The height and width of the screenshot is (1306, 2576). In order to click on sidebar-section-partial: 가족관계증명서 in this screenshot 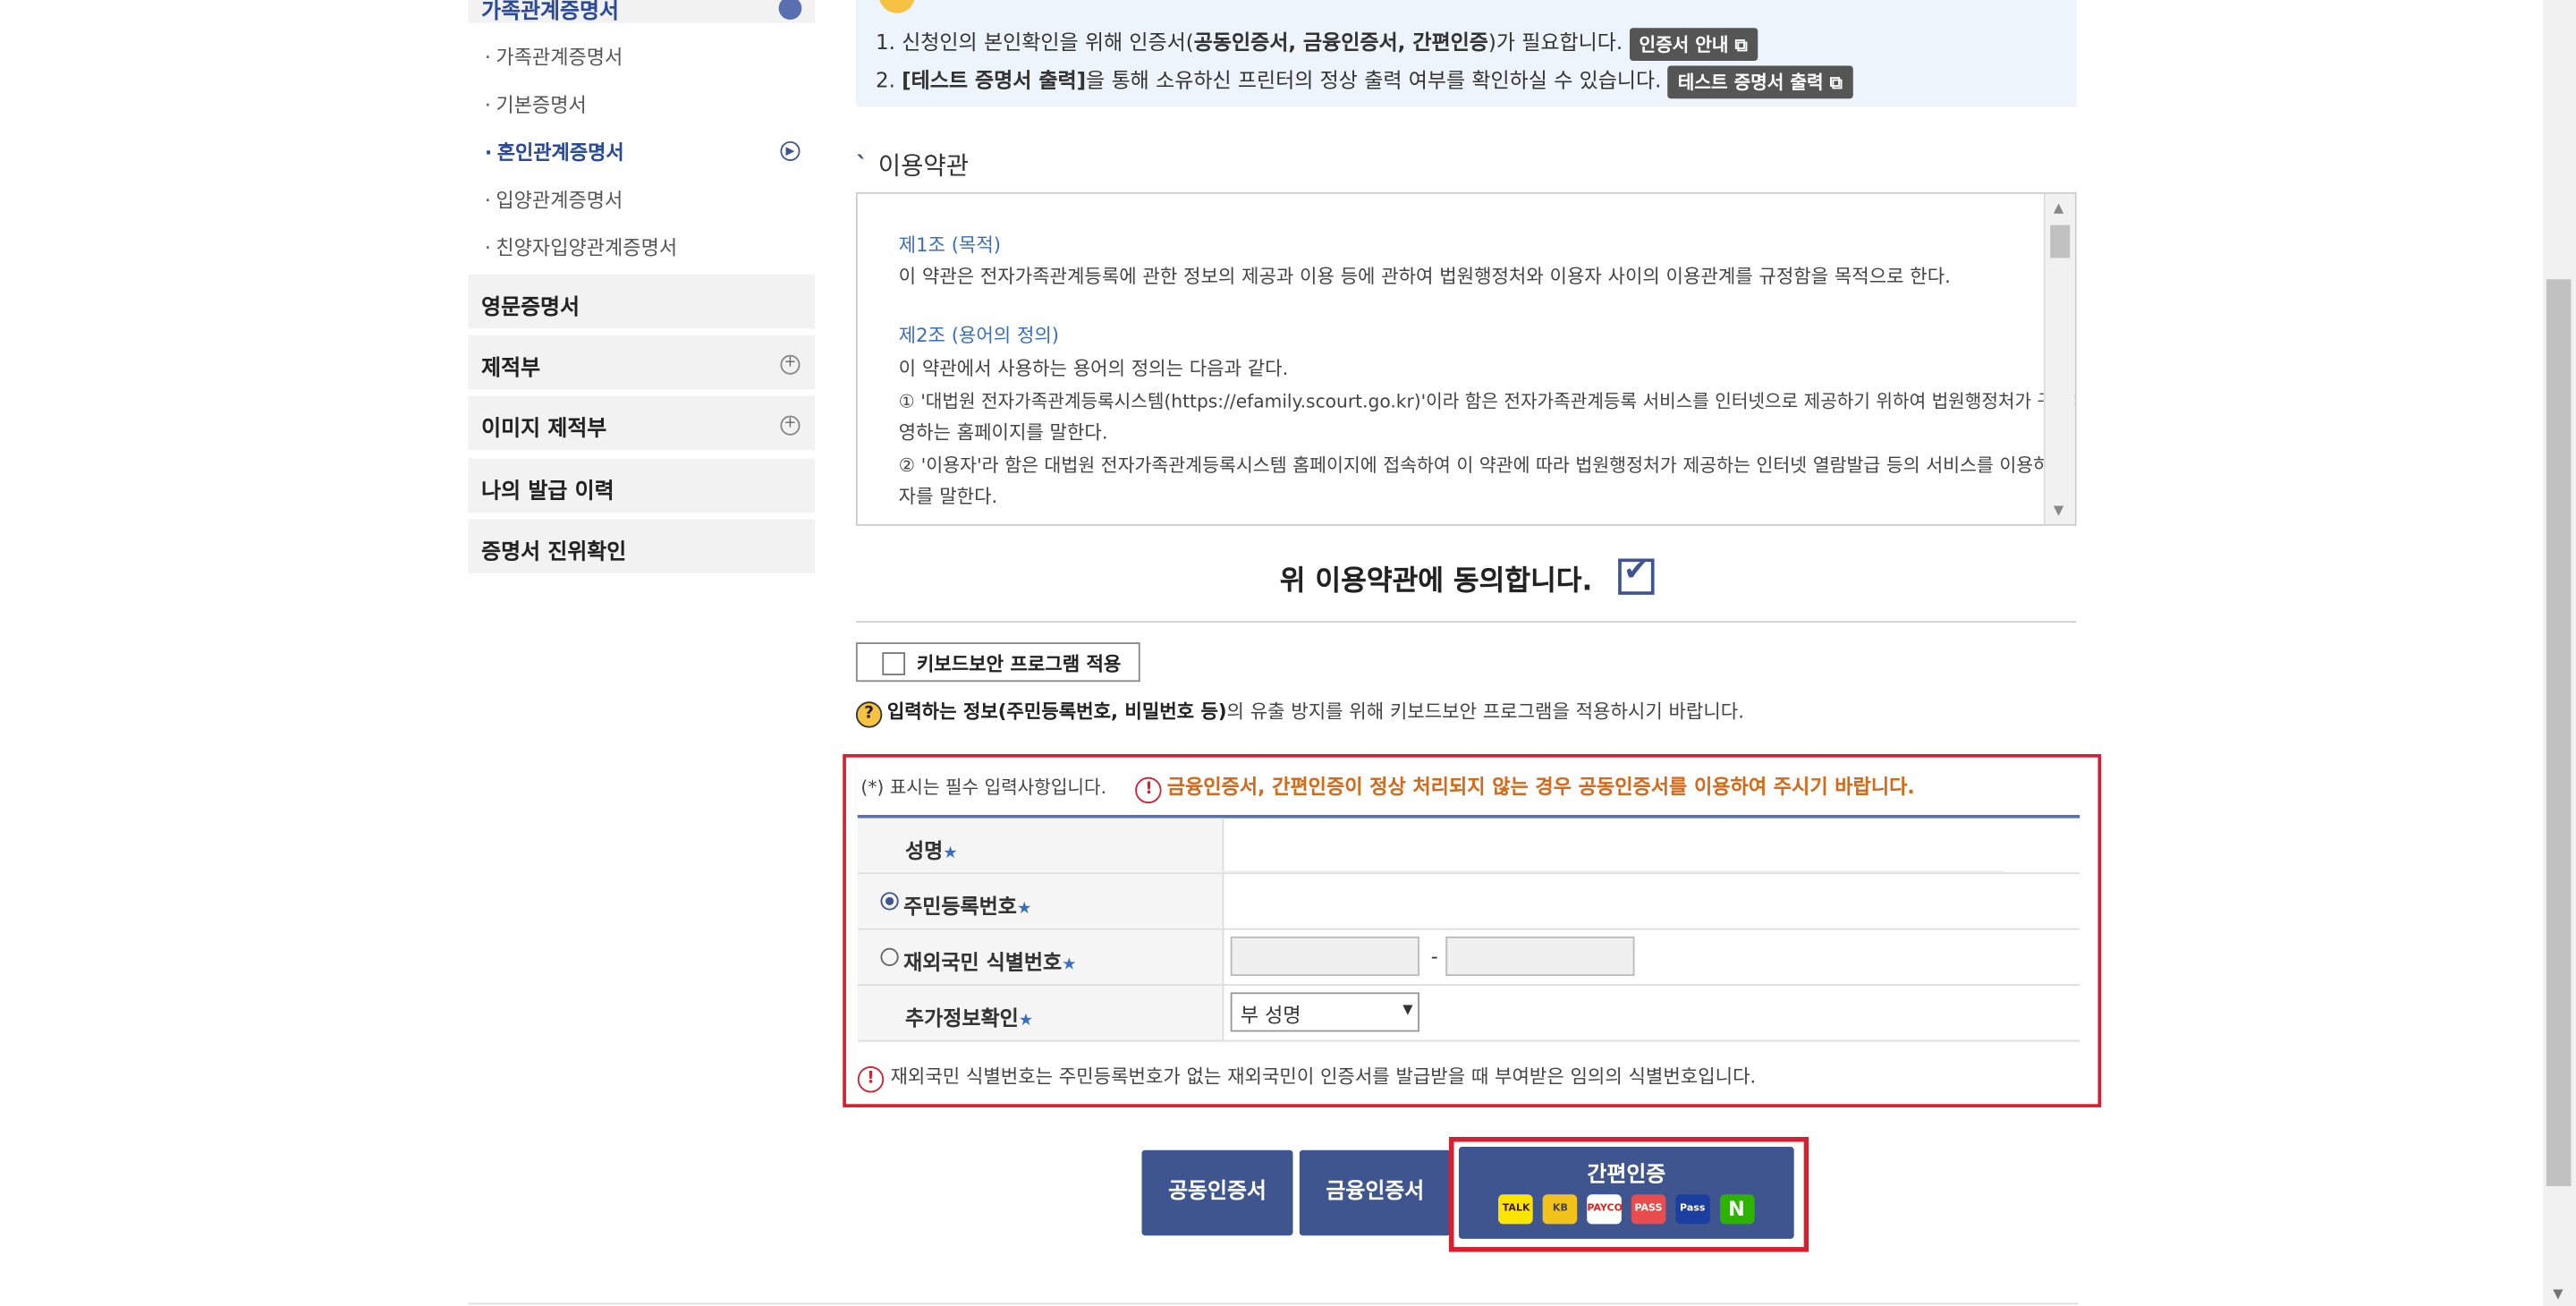, I will do `click(642, 12)`.